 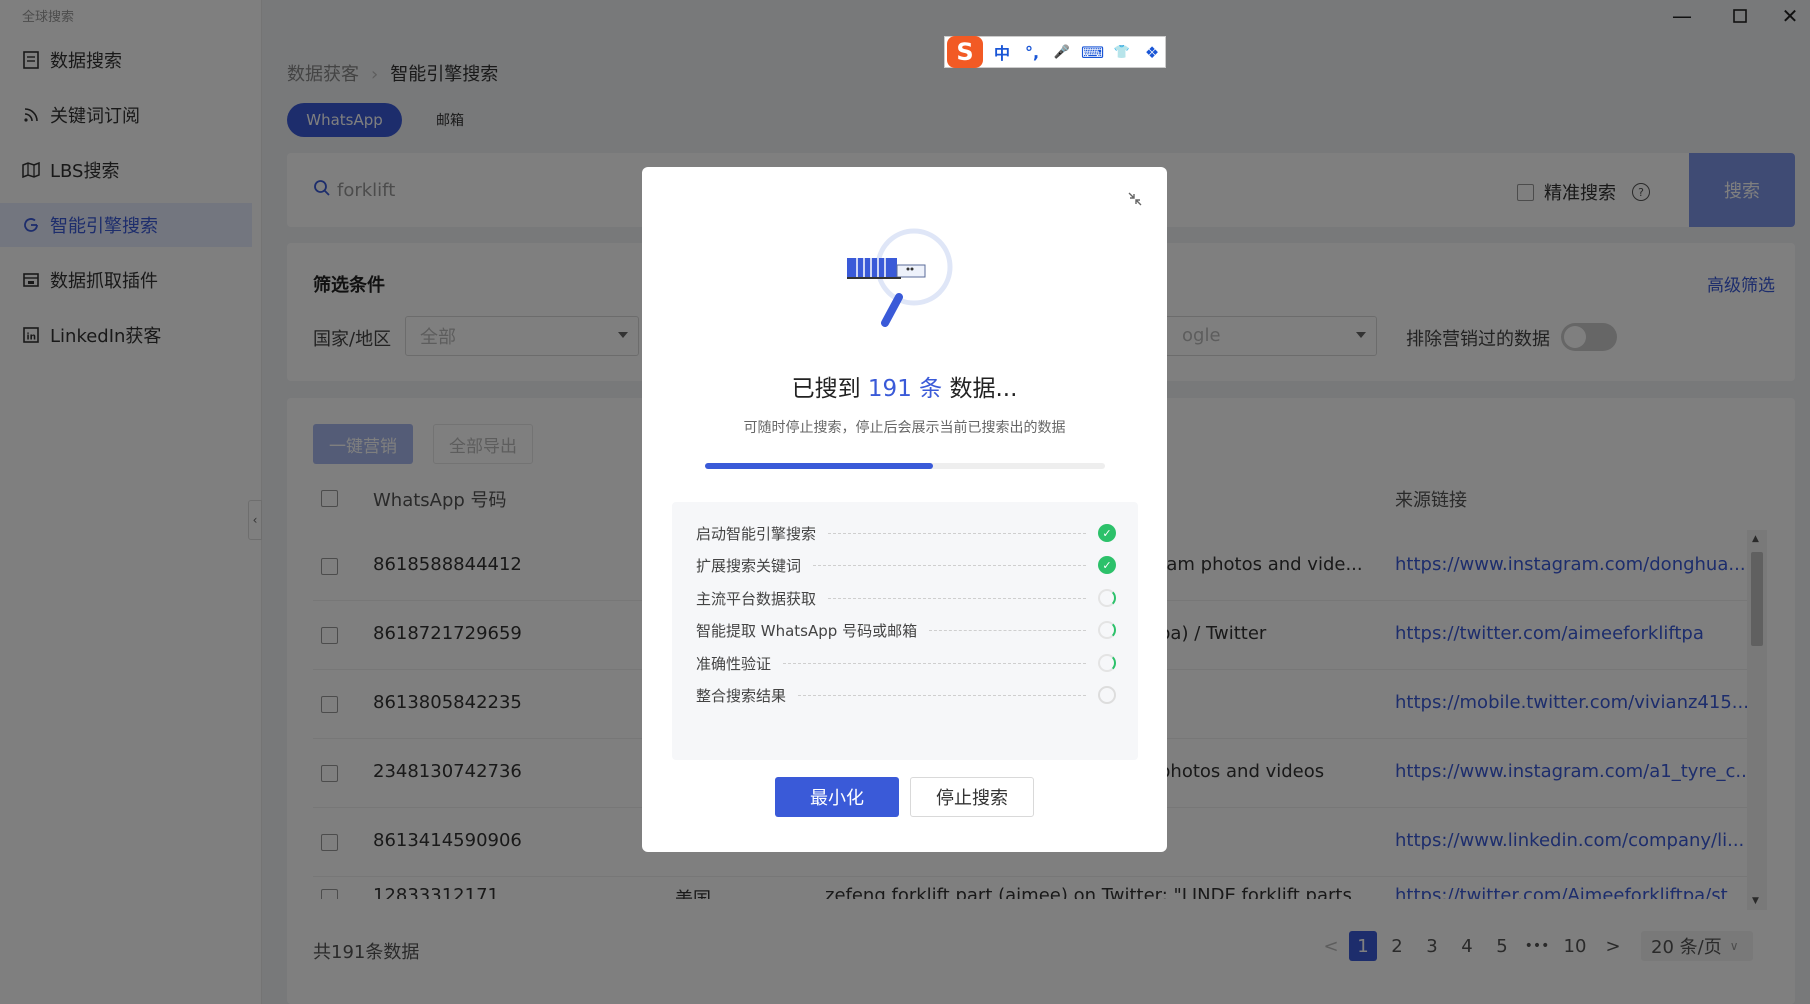 What do you see at coordinates (1135, 201) in the screenshot?
I see `shrink-icon` at bounding box center [1135, 201].